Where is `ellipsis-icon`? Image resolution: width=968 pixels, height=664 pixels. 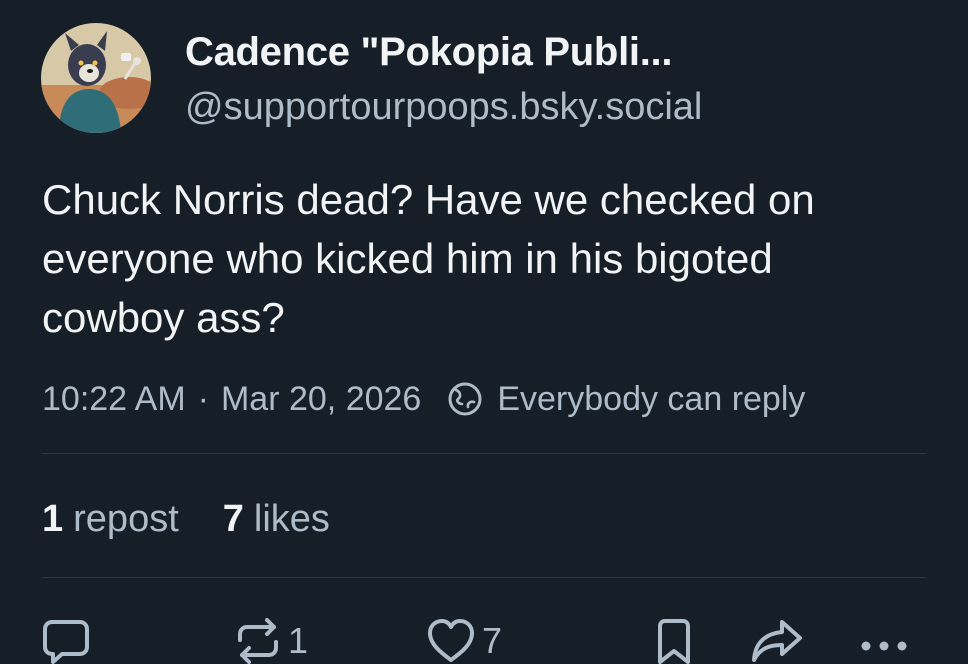 ellipsis-icon is located at coordinates (884, 641).